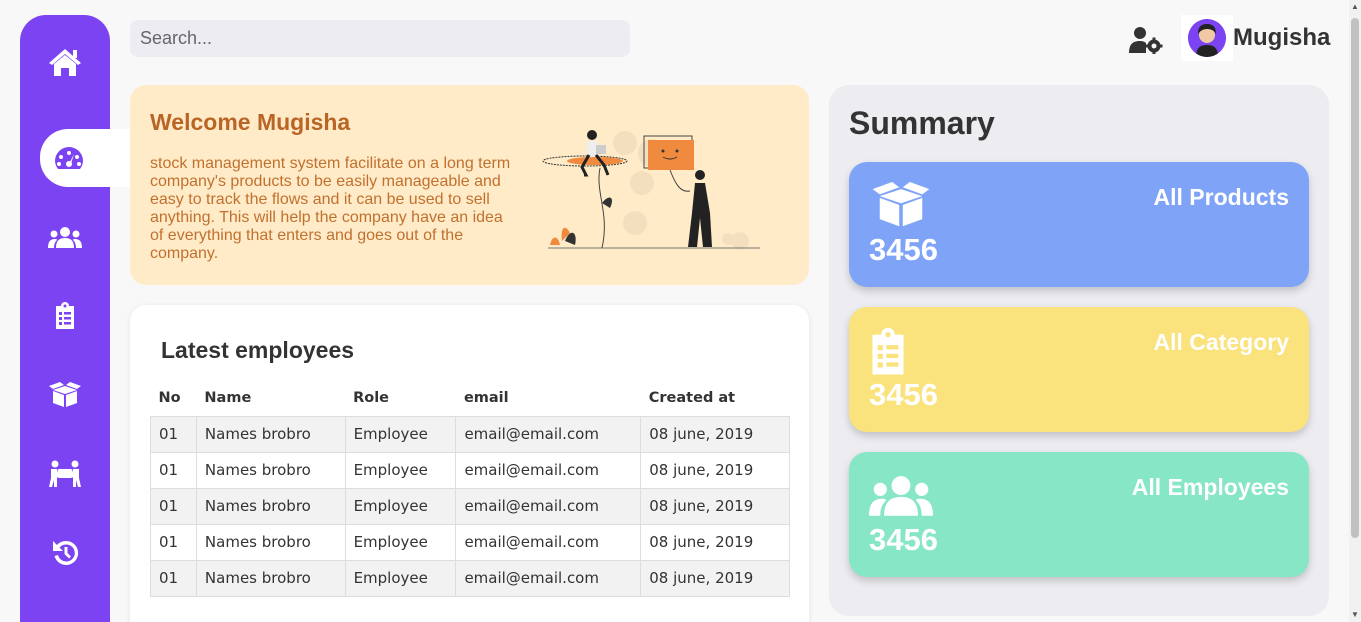  I want to click on dashboard-icon, so click(69, 158).